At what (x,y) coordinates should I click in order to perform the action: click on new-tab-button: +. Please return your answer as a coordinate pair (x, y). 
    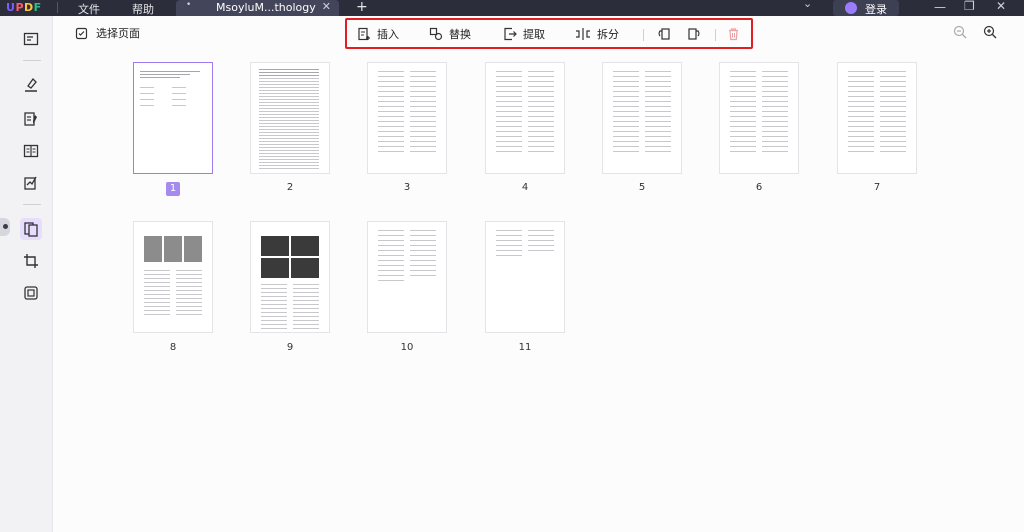
    Looking at the image, I should click on (362, 7).